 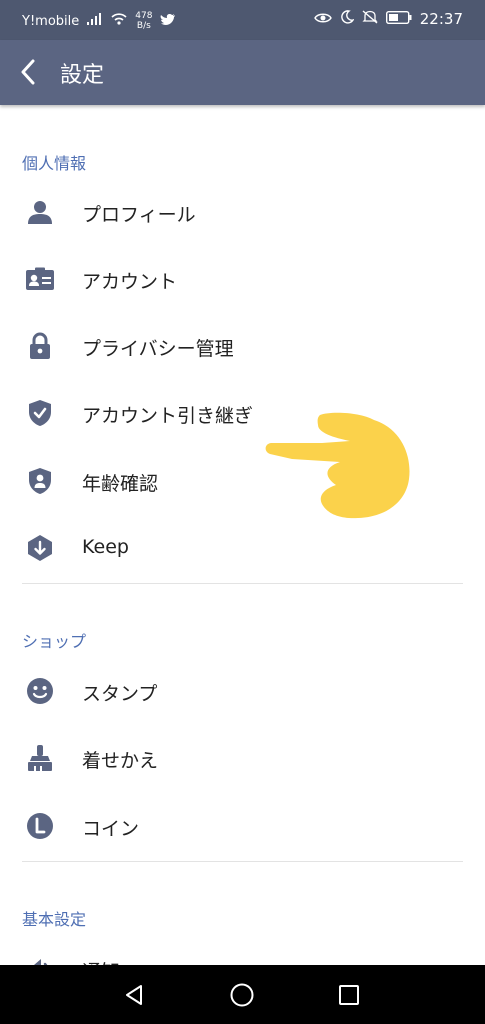 I want to click on list-item-label: プライバシー管理, so click(x=158, y=349).